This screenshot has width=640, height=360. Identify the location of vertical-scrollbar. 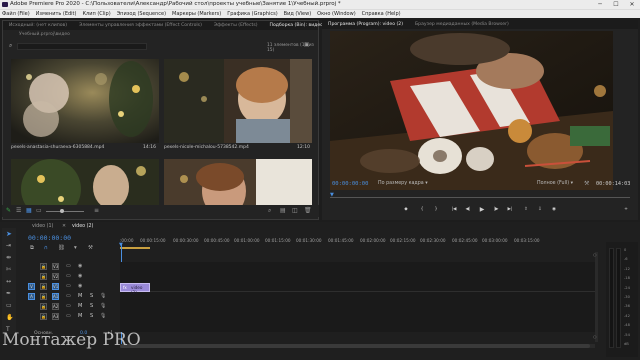
(596, 297).